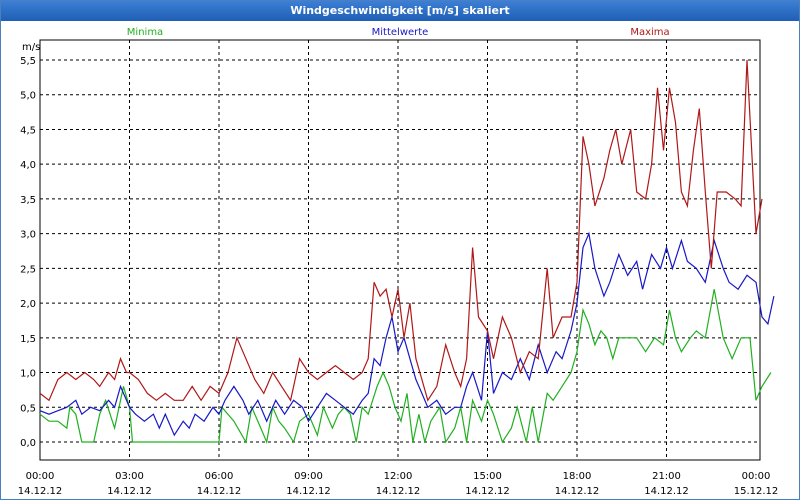  What do you see at coordinates (219, 476) in the screenshot?
I see `x-tick-time: 06:00` at bounding box center [219, 476].